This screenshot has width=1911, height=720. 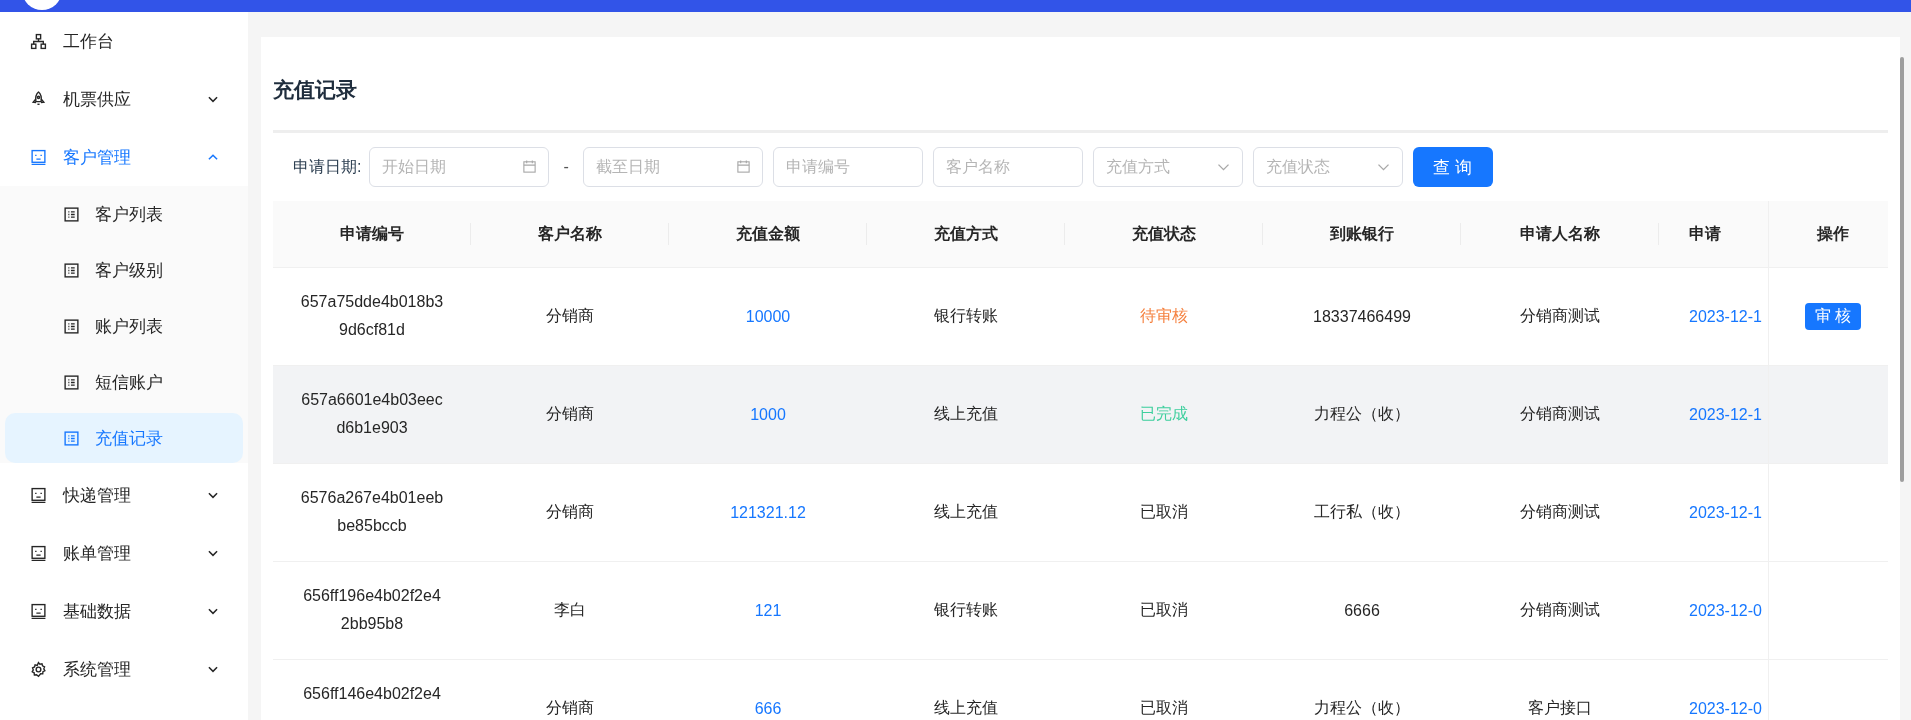 I want to click on column-header: 充值方式, so click(x=966, y=234).